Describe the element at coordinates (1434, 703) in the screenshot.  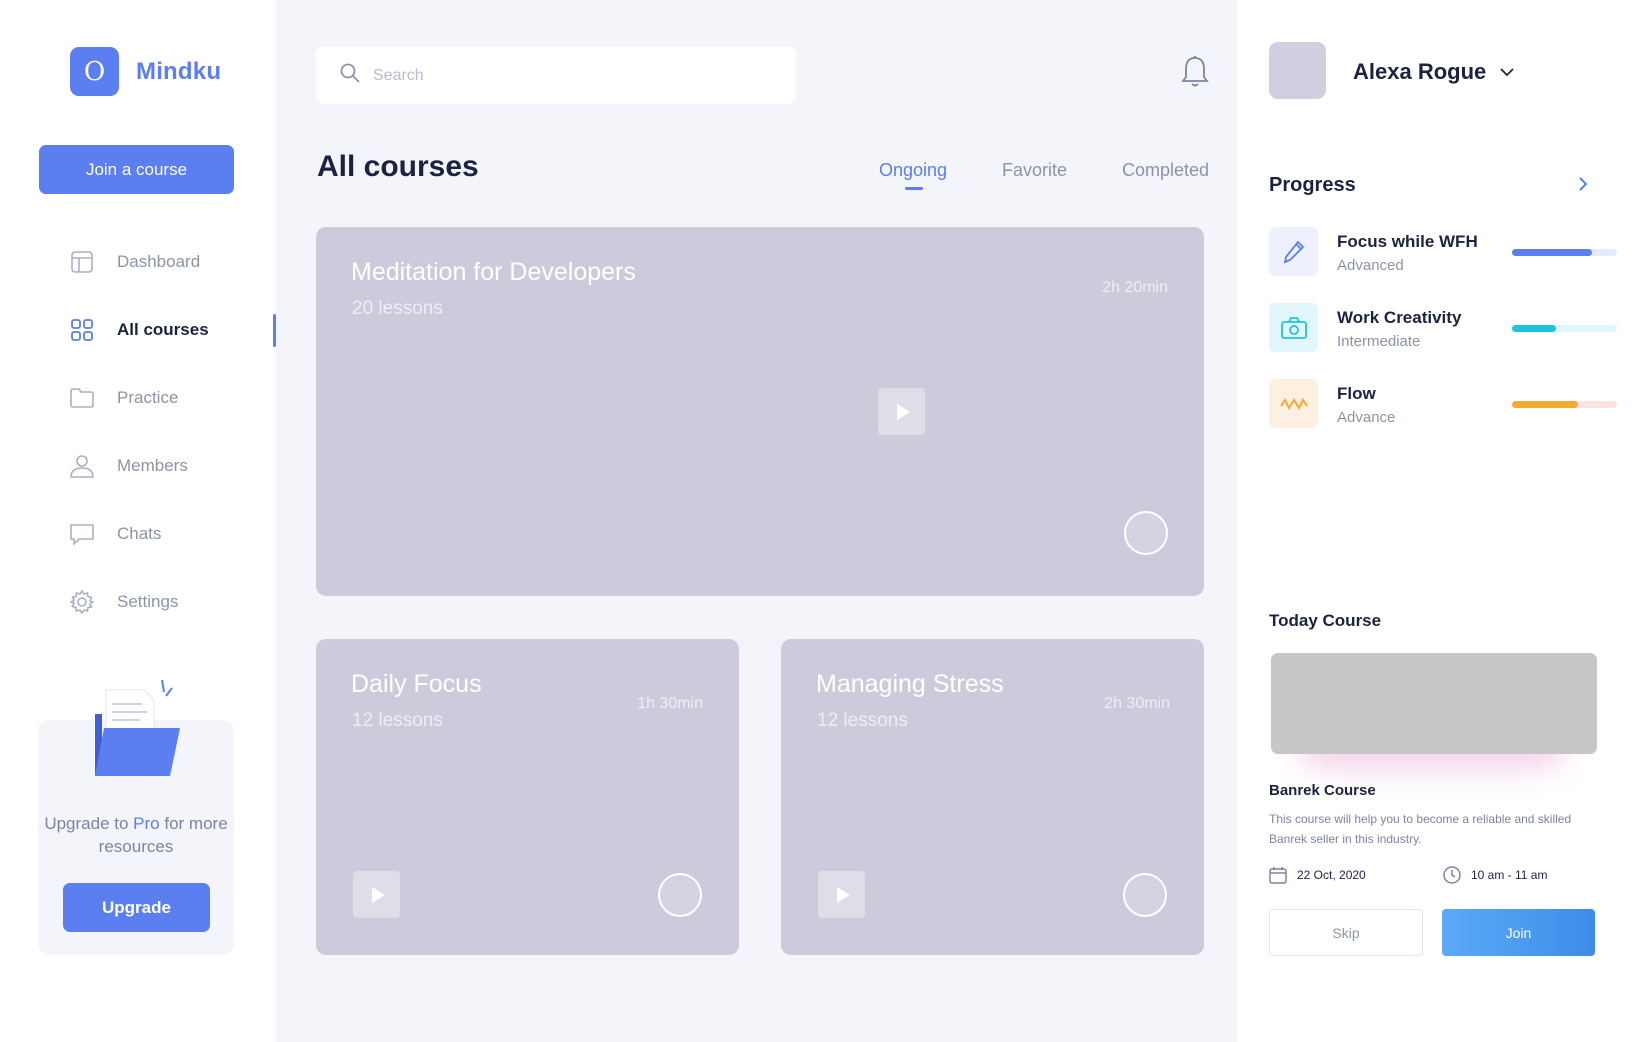
I see `today-course-image` at that location.